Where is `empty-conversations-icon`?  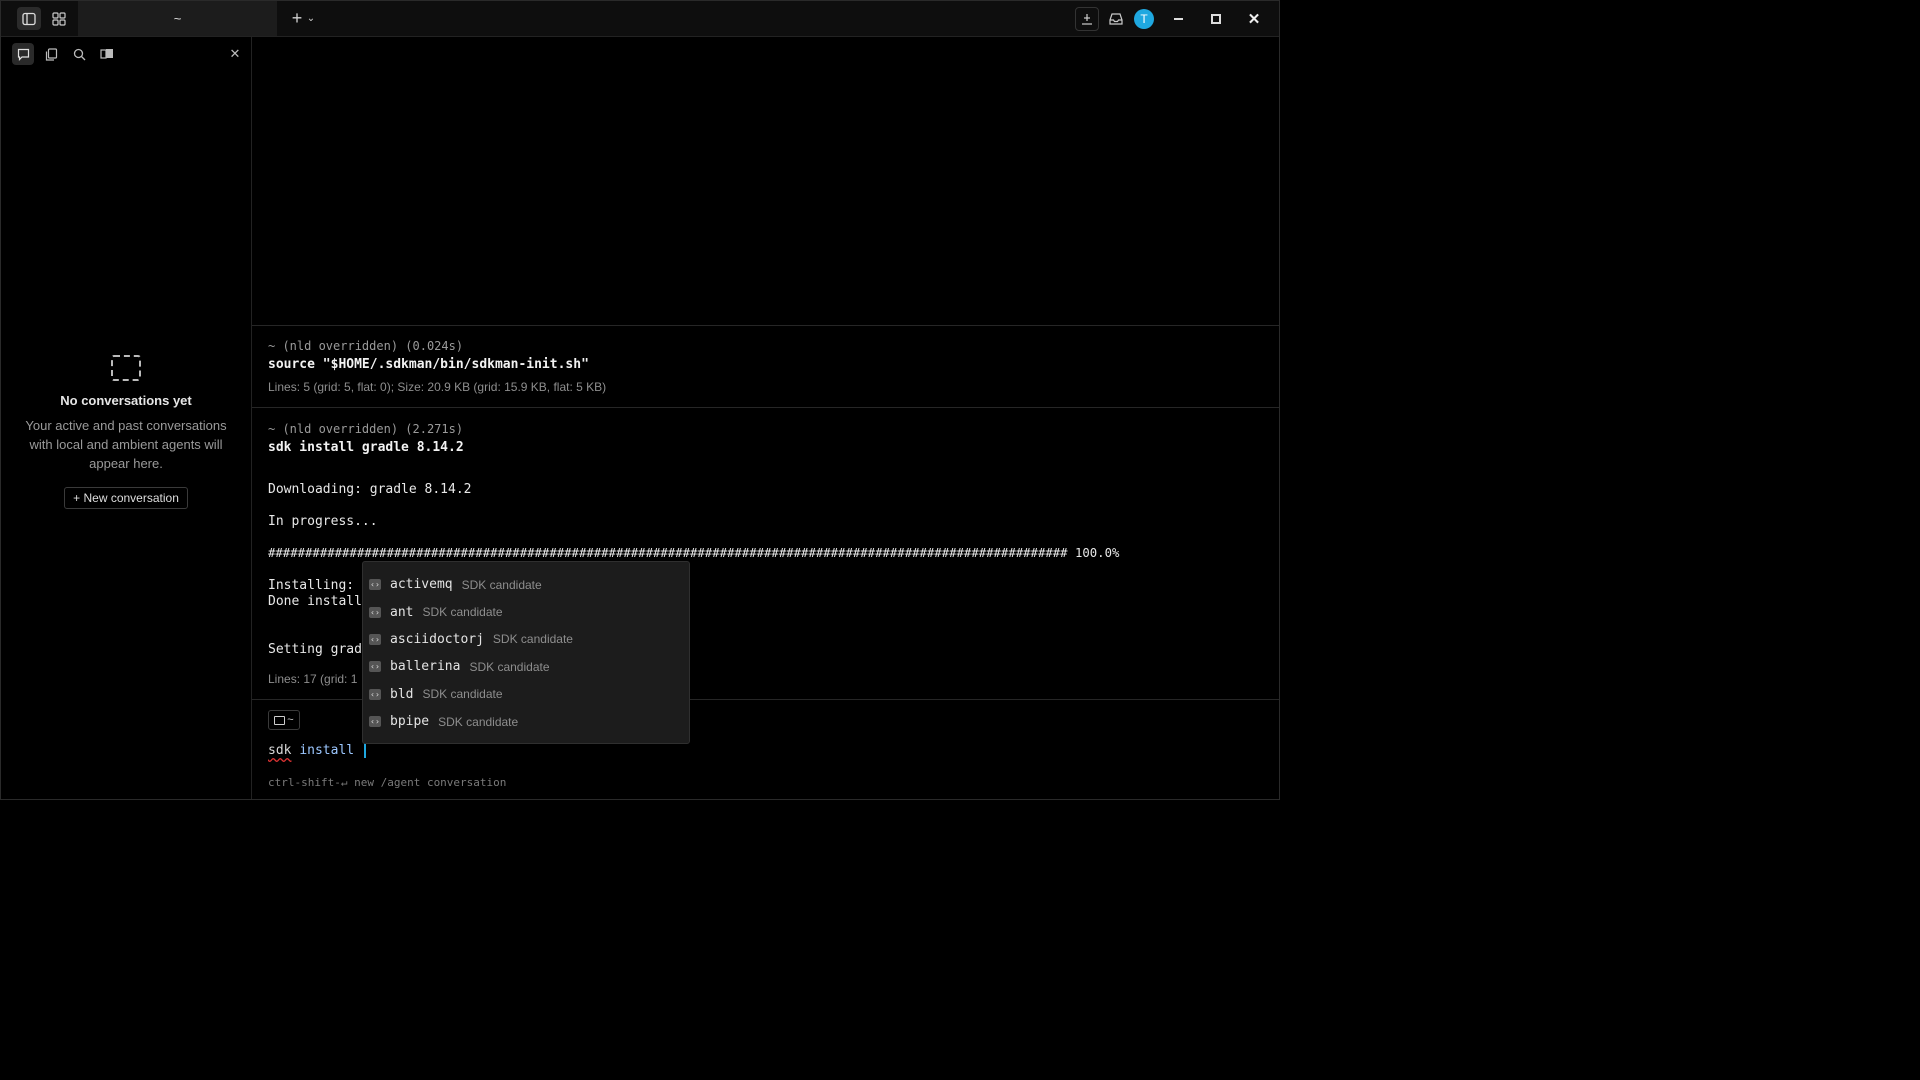
empty-conversations-icon is located at coordinates (126, 368).